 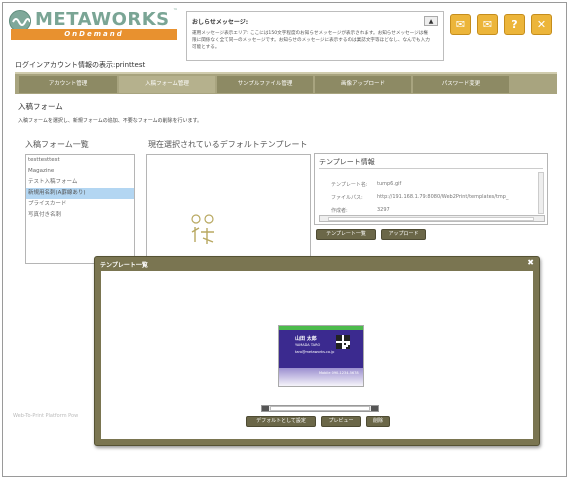 I want to click on divider, so click(x=431, y=168).